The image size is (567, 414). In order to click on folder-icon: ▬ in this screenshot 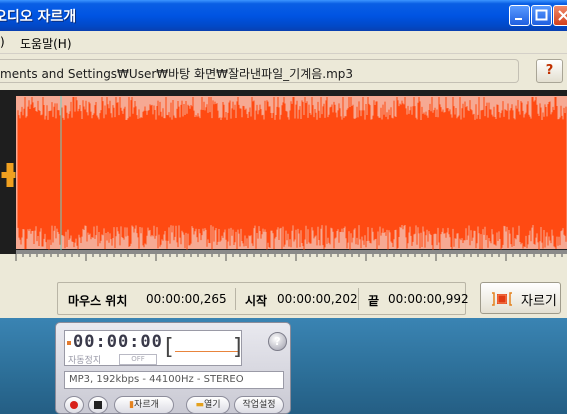, I will do `click(199, 405)`.